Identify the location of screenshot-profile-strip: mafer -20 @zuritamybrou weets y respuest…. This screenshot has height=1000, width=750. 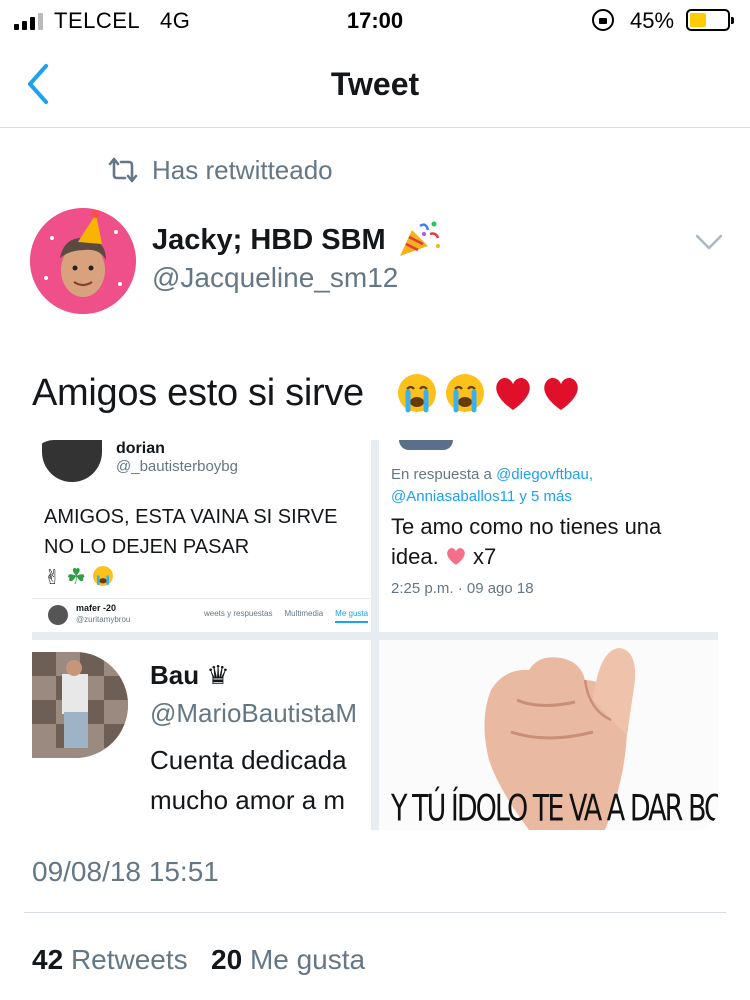
(201, 615).